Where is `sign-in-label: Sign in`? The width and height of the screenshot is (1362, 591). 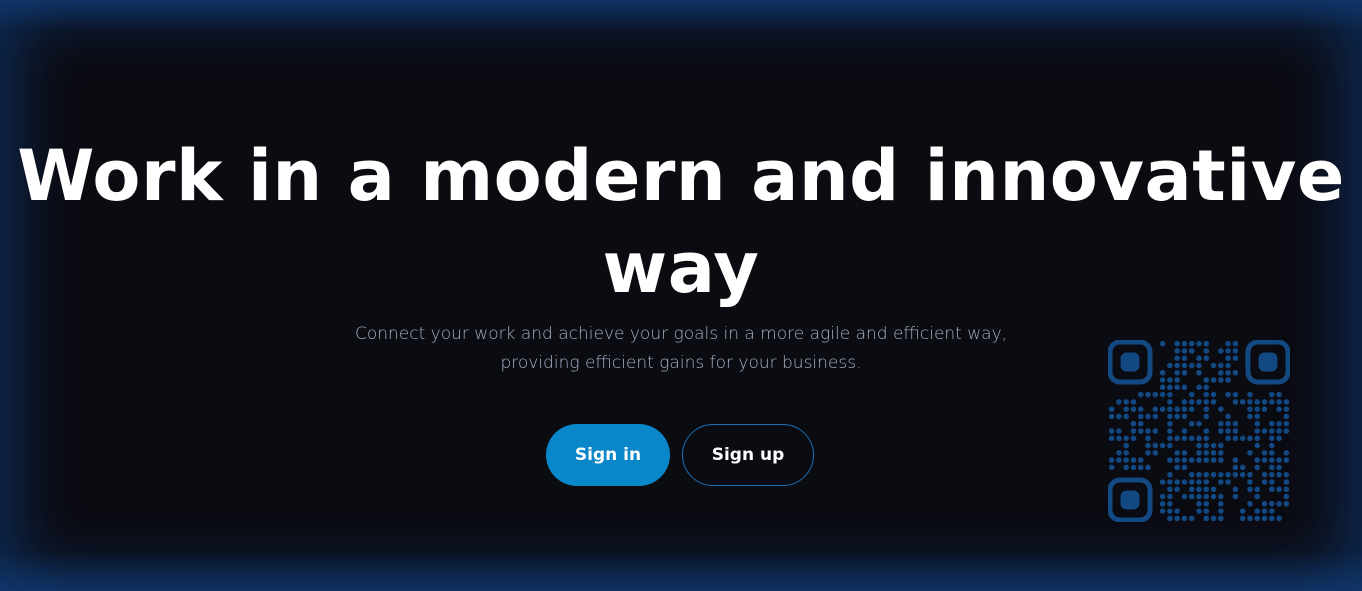 sign-in-label: Sign in is located at coordinates (608, 455).